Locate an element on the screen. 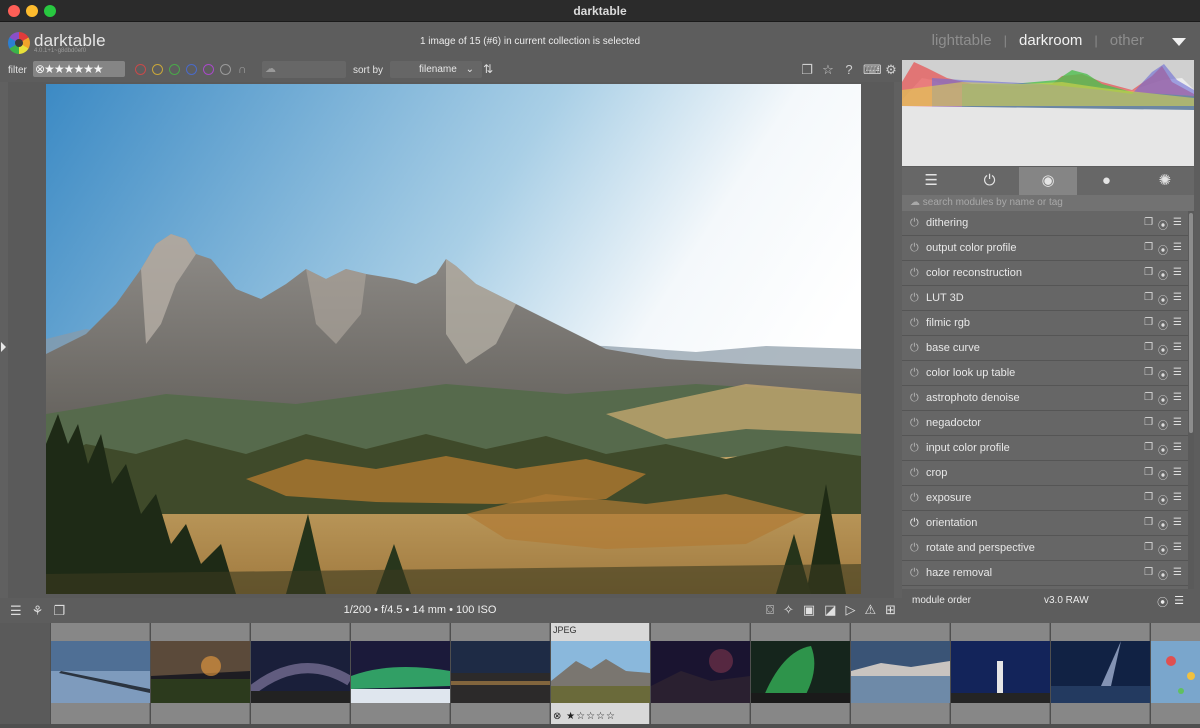 Image resolution: width=1200 pixels, height=728 pixels. sort-field-dropdown: filename ⌄ is located at coordinates (436, 69).